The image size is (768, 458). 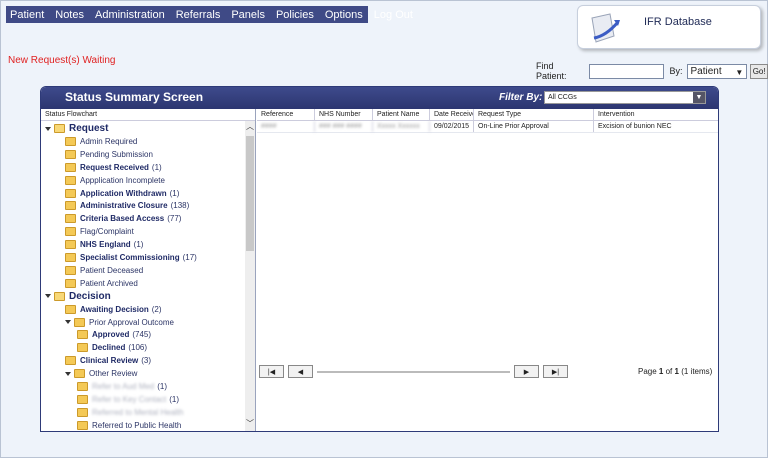 I want to click on tree-node: Prior Approval Outcome, so click(x=119, y=322).